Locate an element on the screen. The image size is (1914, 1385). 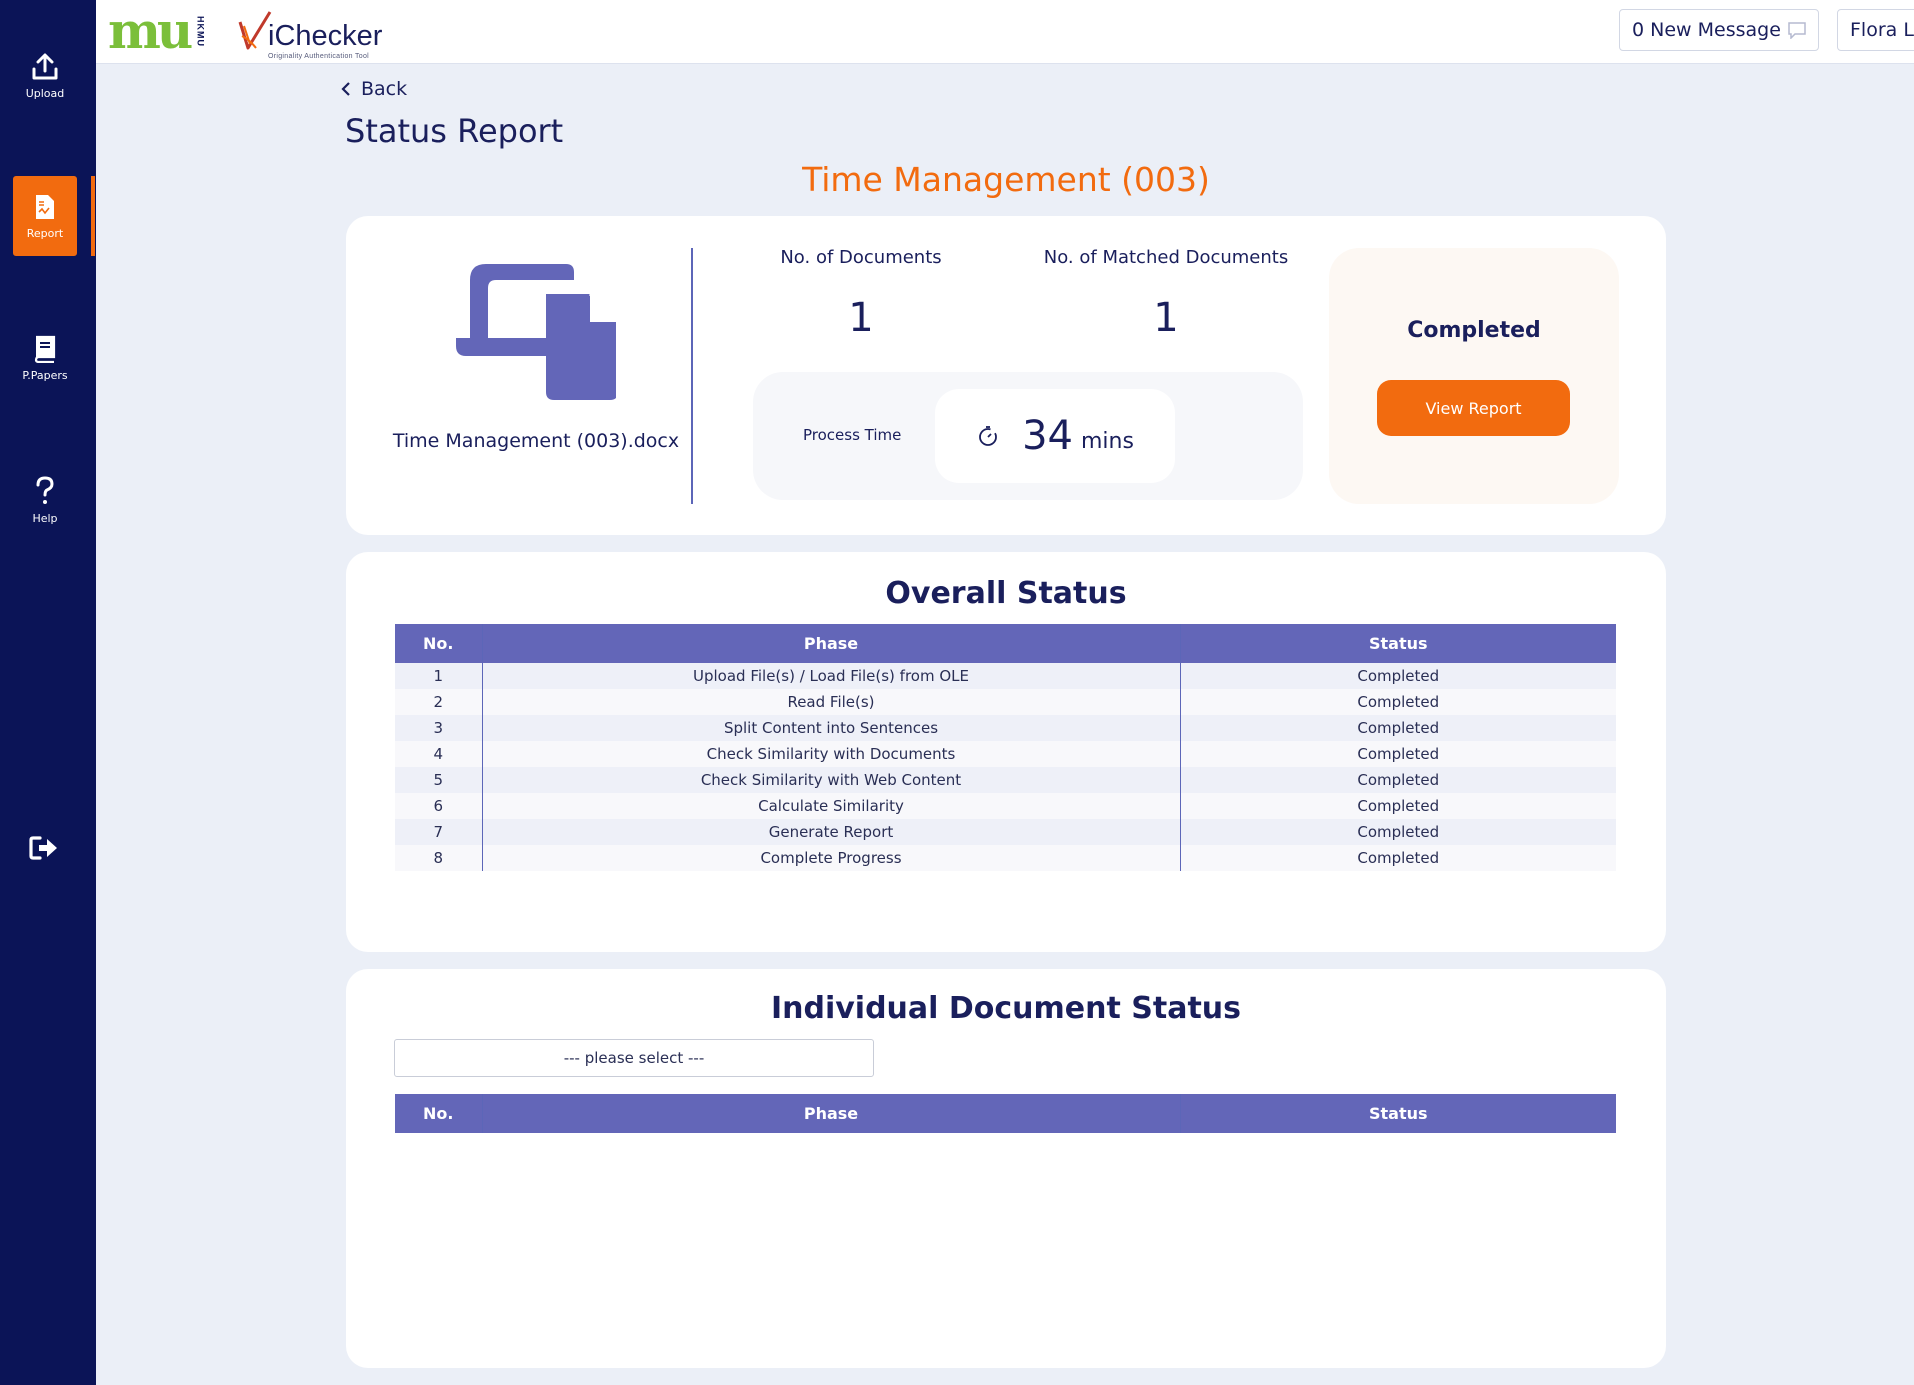
chevron-left-icon is located at coordinates (345, 89).